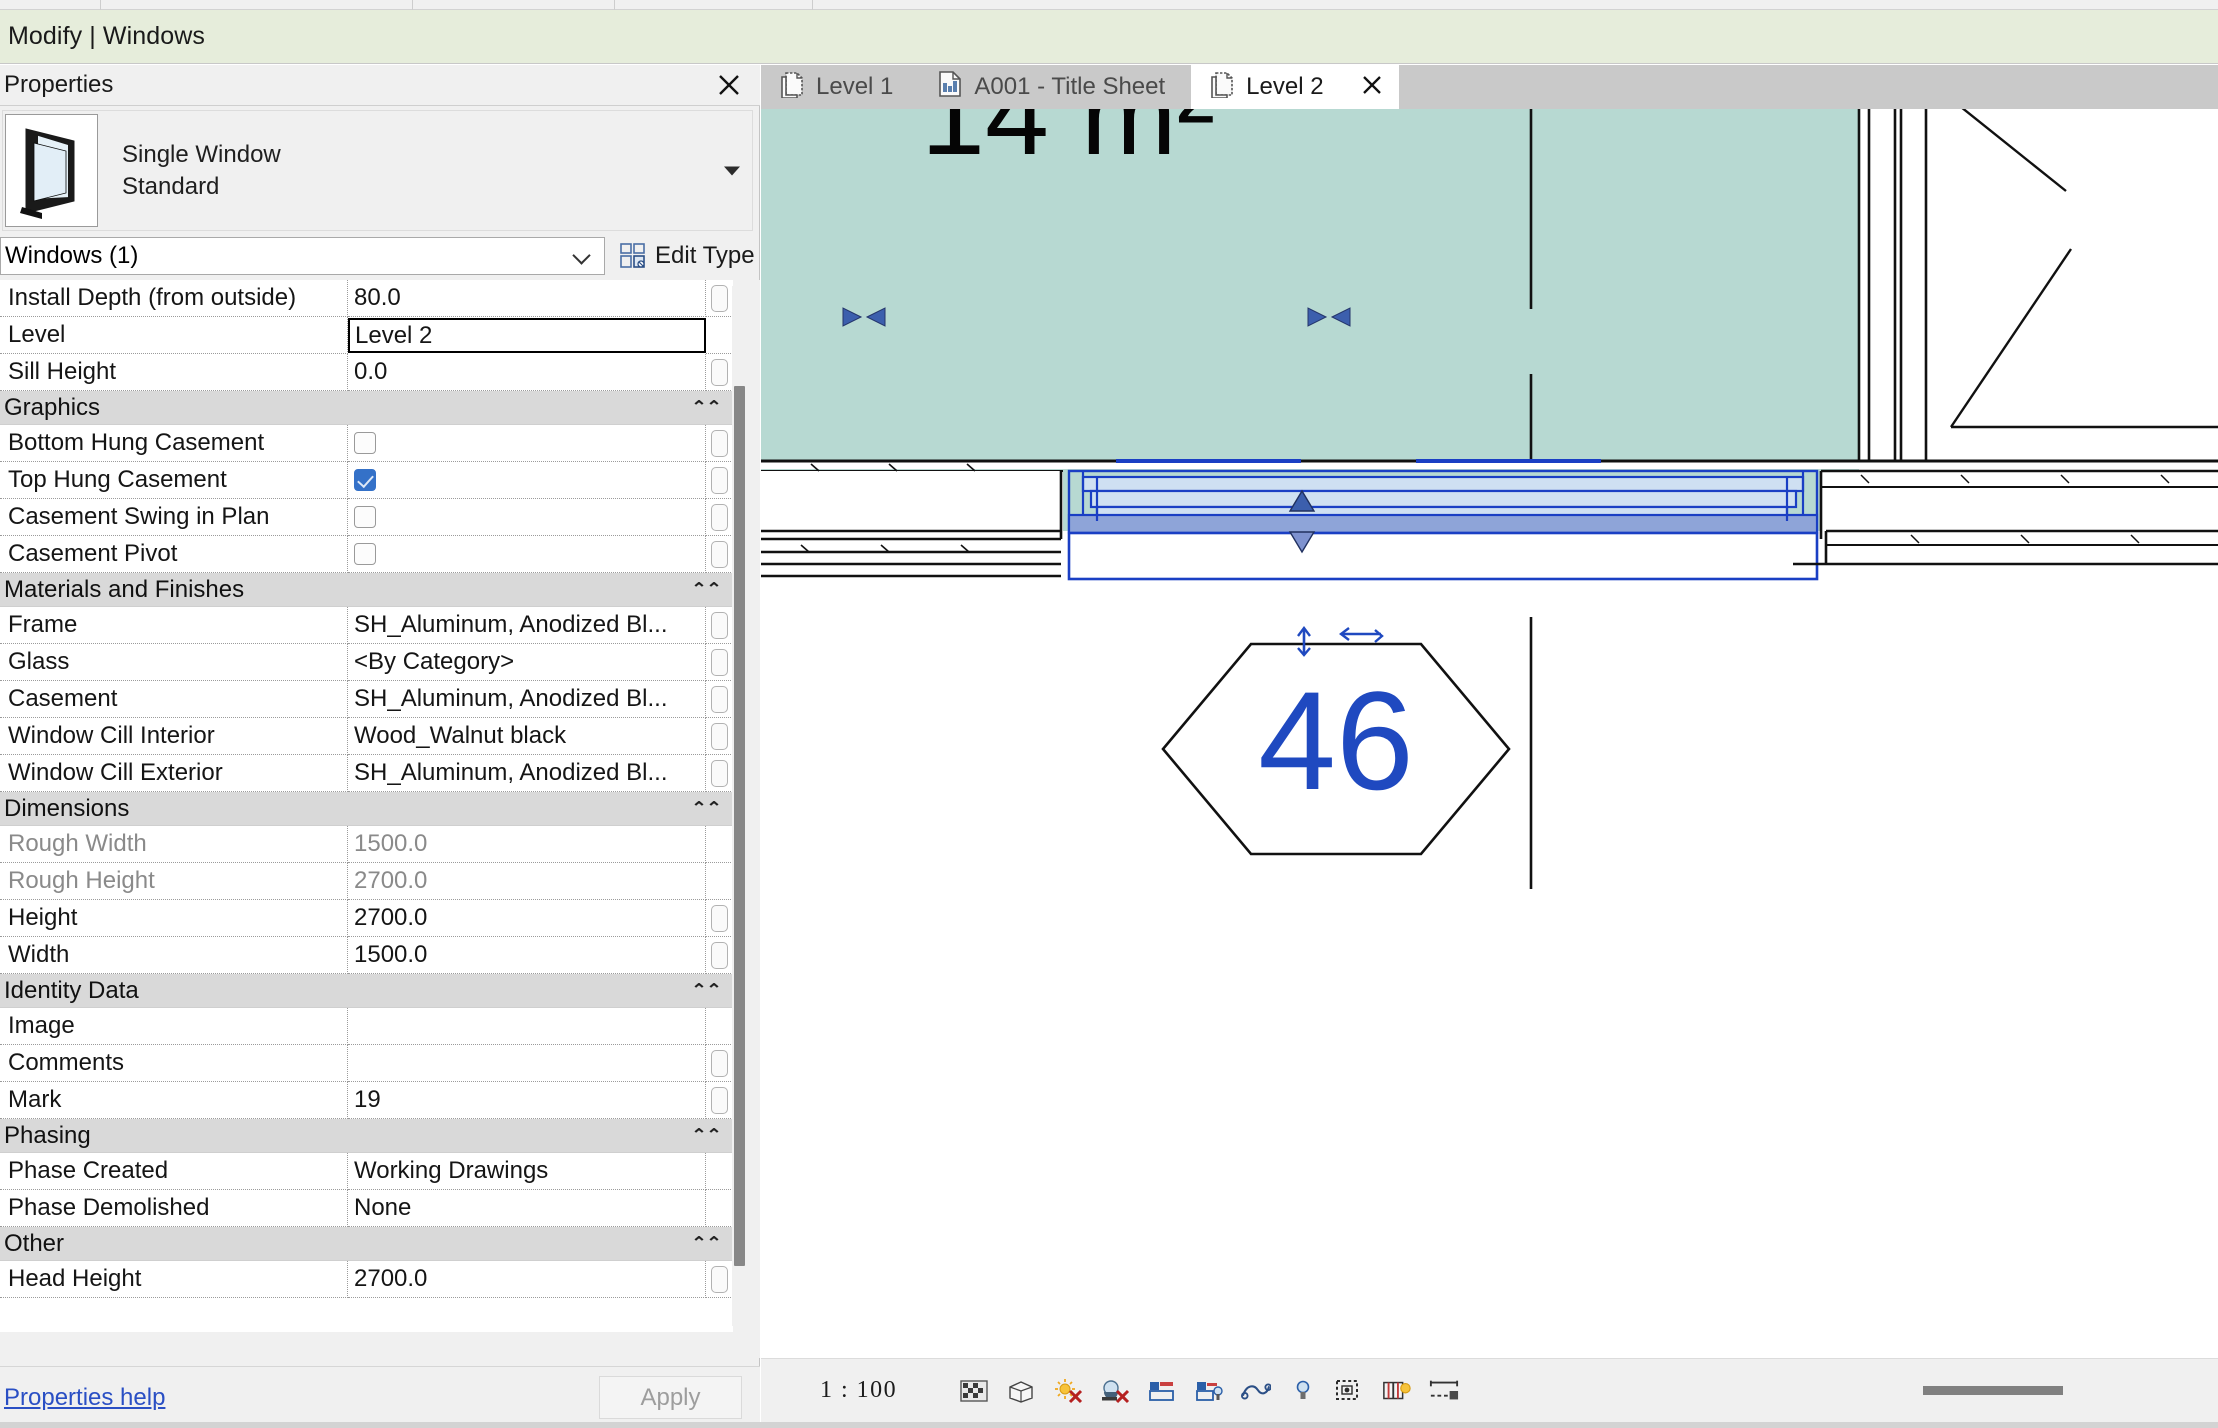 The width and height of the screenshot is (2218, 1428). I want to click on parameter-row: Bottom Hung Casement, so click(366, 443).